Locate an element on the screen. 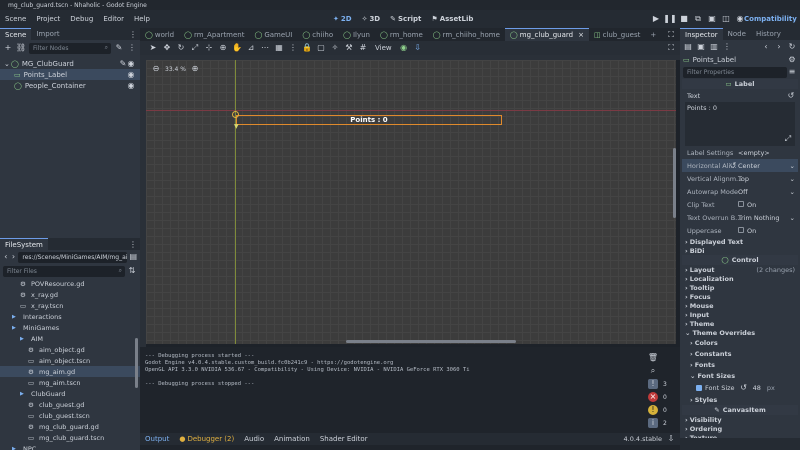 The width and height of the screenshot is (800, 450). tool-icon: ⚙ is located at coordinates (792, 60).